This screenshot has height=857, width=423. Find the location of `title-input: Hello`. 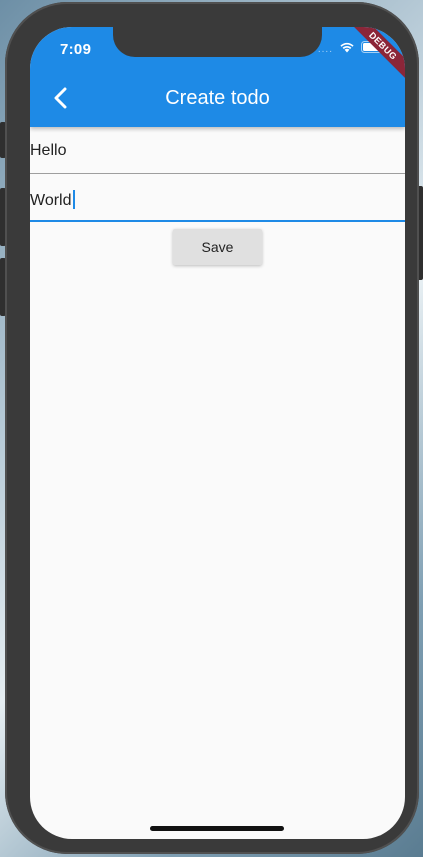

title-input: Hello is located at coordinates (217, 150).